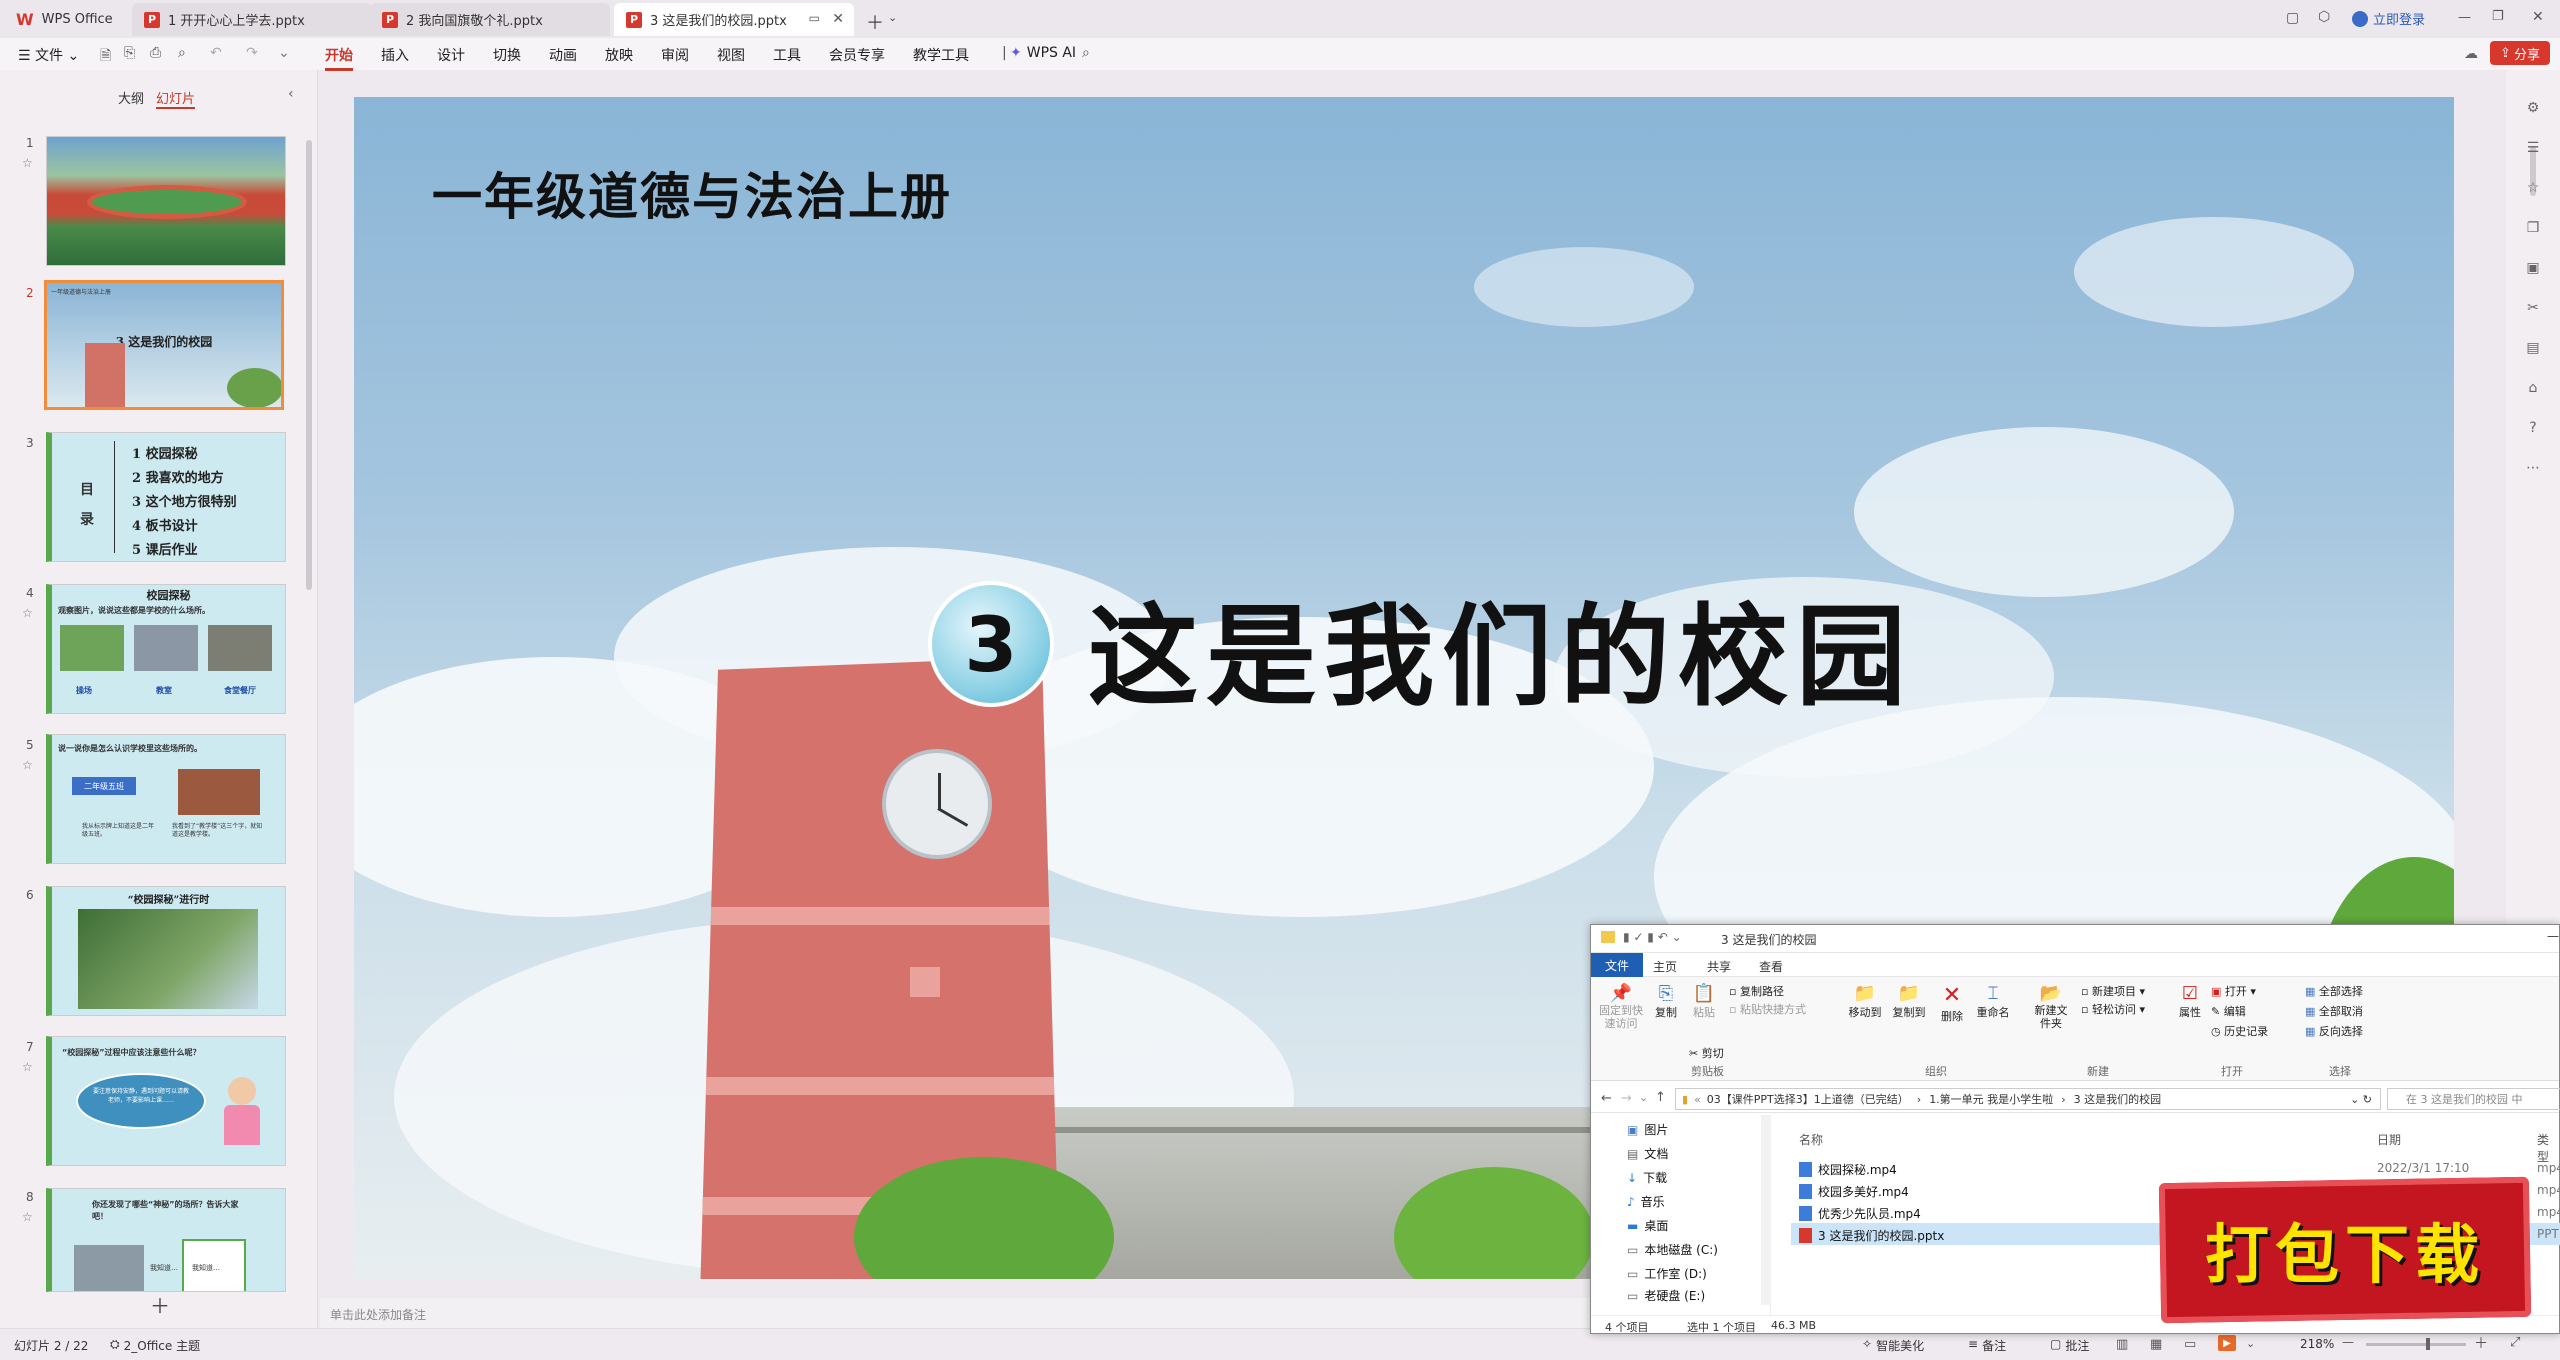  Describe the element at coordinates (451, 55) in the screenshot. I see `menu-design: 设计` at that location.